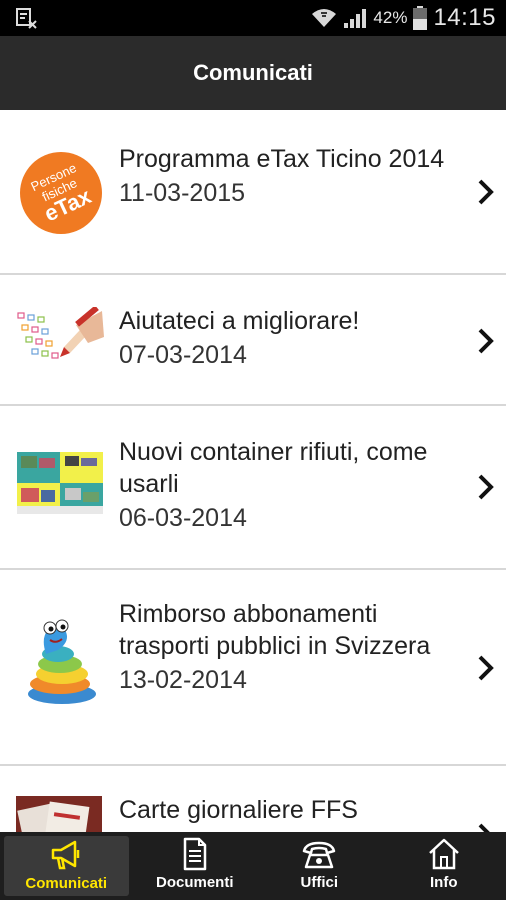  What do you see at coordinates (443, 854) in the screenshot?
I see `home-icon` at bounding box center [443, 854].